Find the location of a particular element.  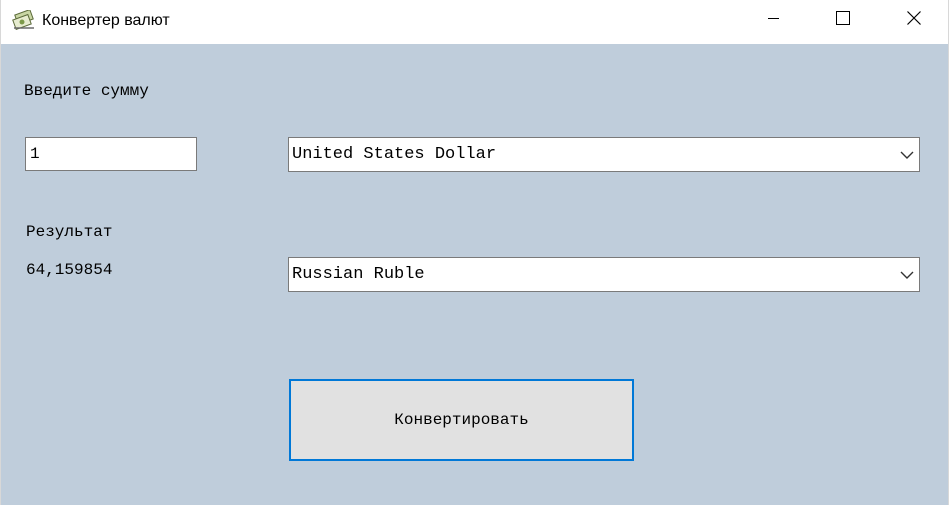

amount-label: Введите сумму is located at coordinates (86, 91).